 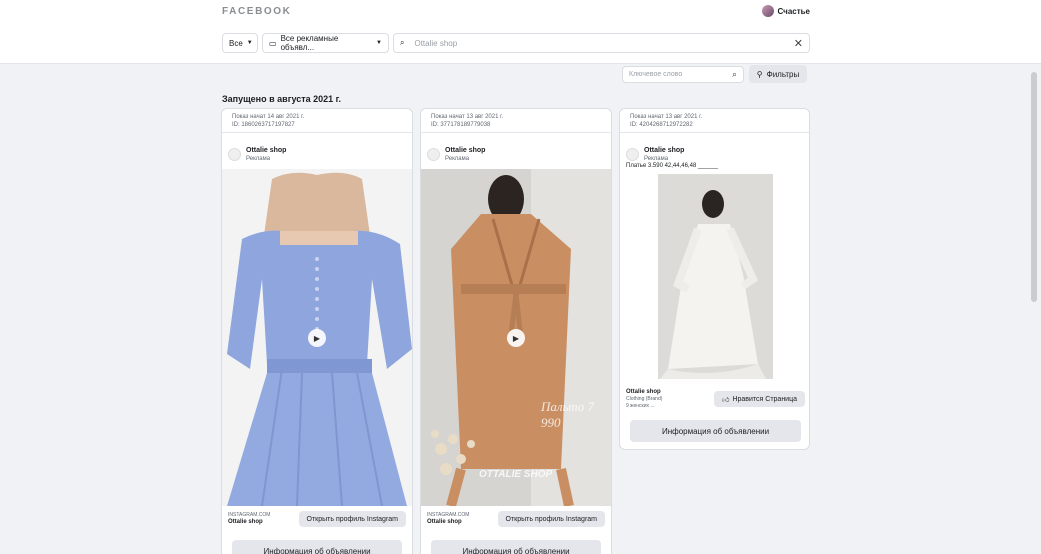 What do you see at coordinates (601, 43) in the screenshot?
I see `search-input: ⌕ Ottalie shop ✕` at bounding box center [601, 43].